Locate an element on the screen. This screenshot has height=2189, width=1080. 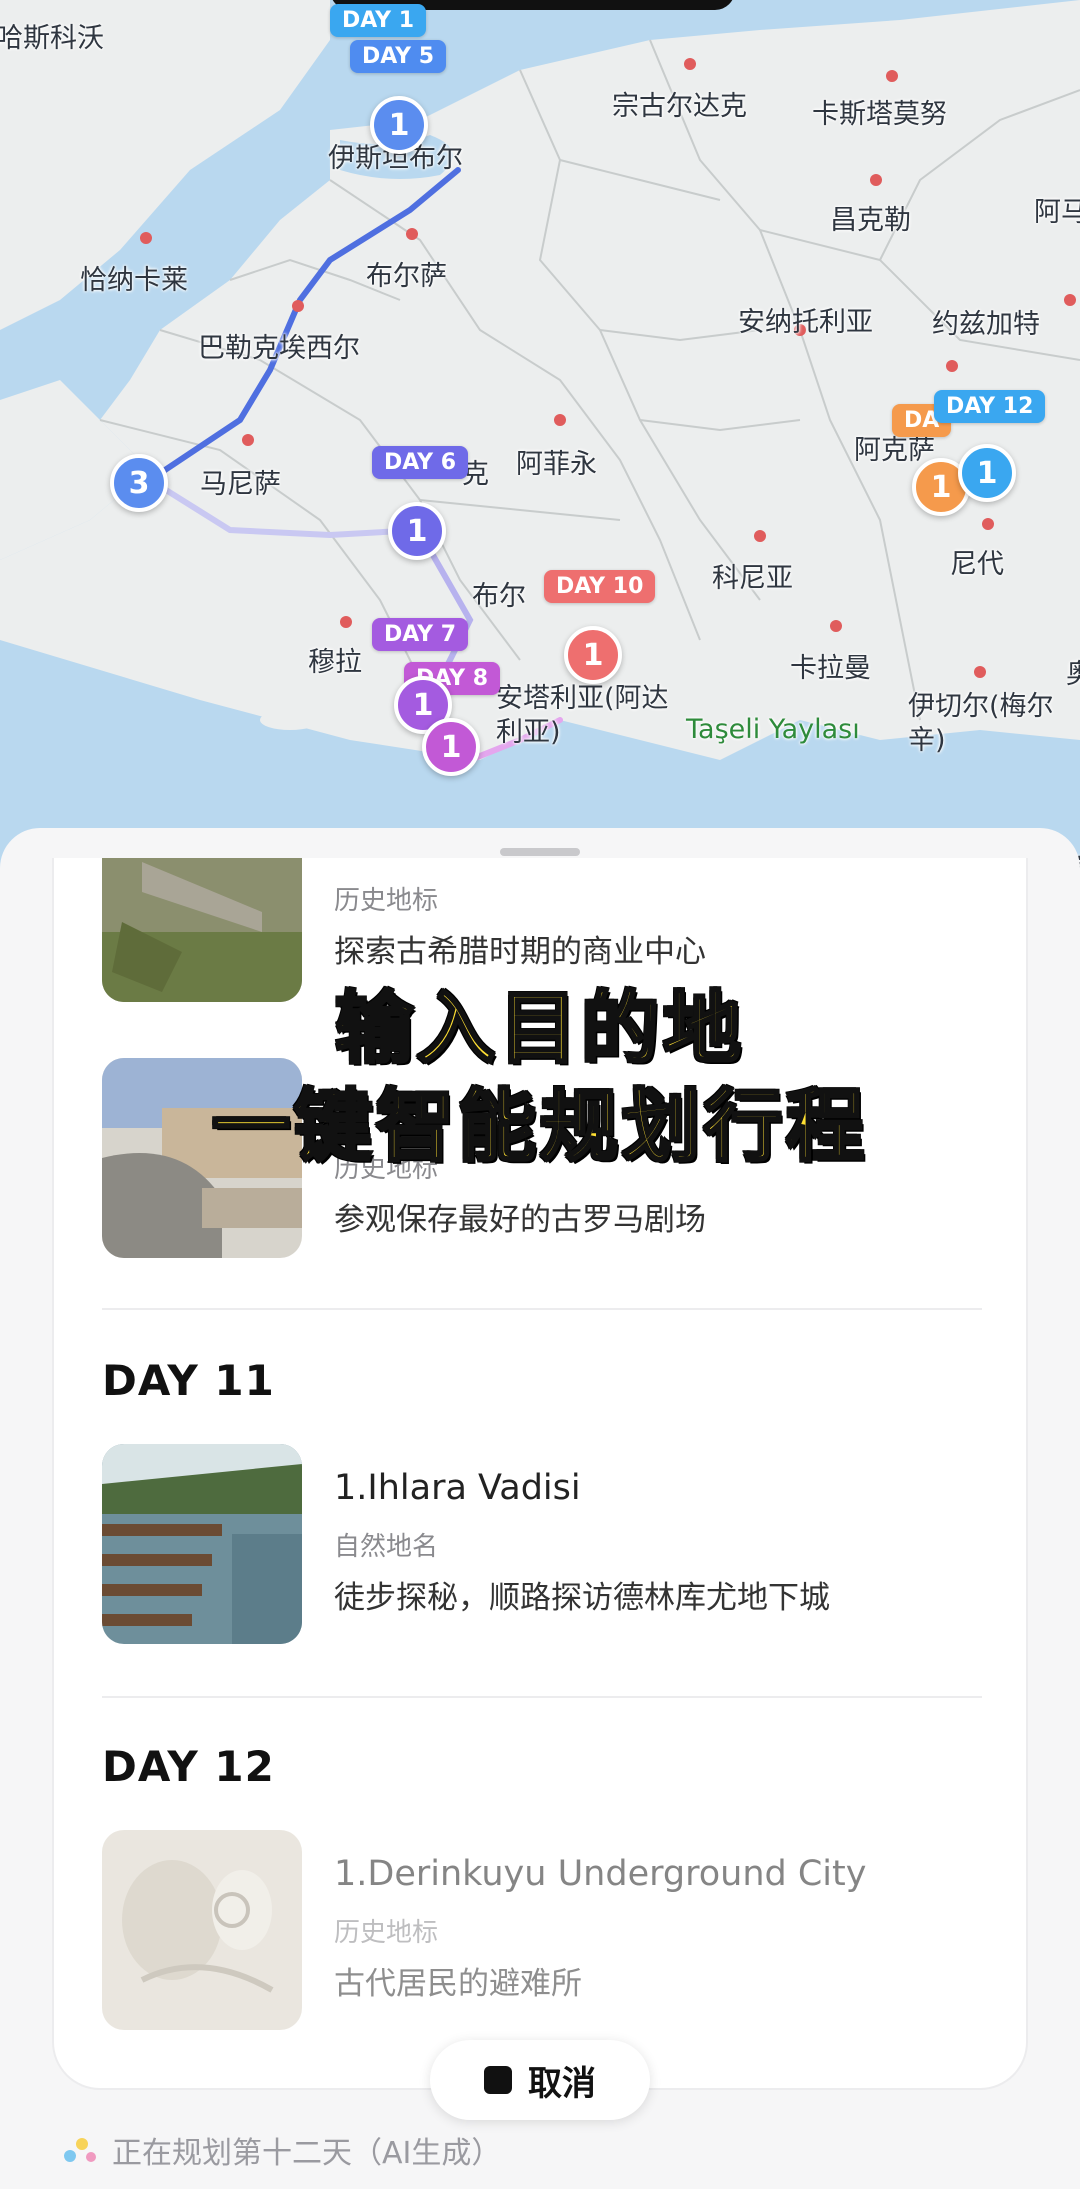
map-label-canakkale: 恰纳卡莱 is located at coordinates (134, 280).